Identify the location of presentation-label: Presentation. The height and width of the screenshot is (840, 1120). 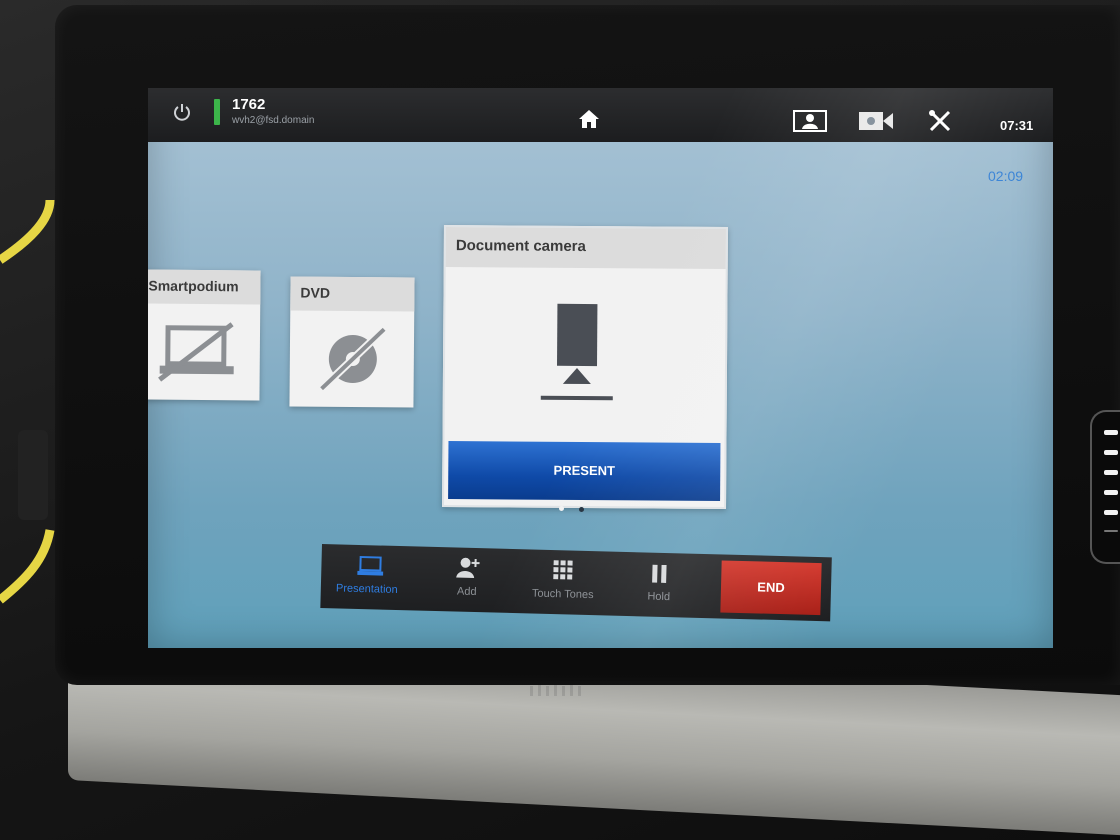
(366, 589).